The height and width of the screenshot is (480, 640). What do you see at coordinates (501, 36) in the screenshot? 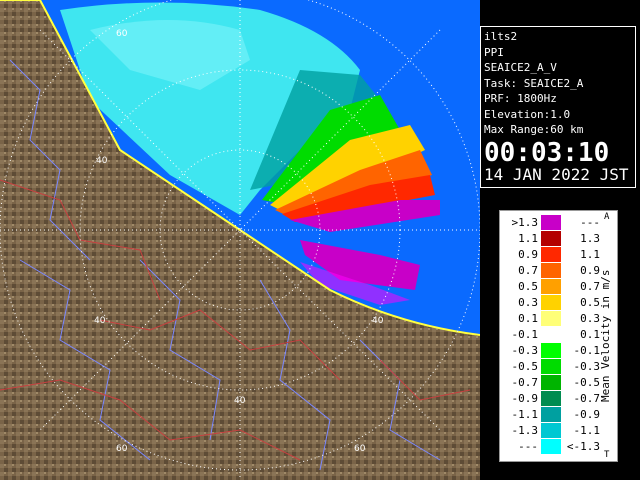
I see `site-name: ilts2` at bounding box center [501, 36].